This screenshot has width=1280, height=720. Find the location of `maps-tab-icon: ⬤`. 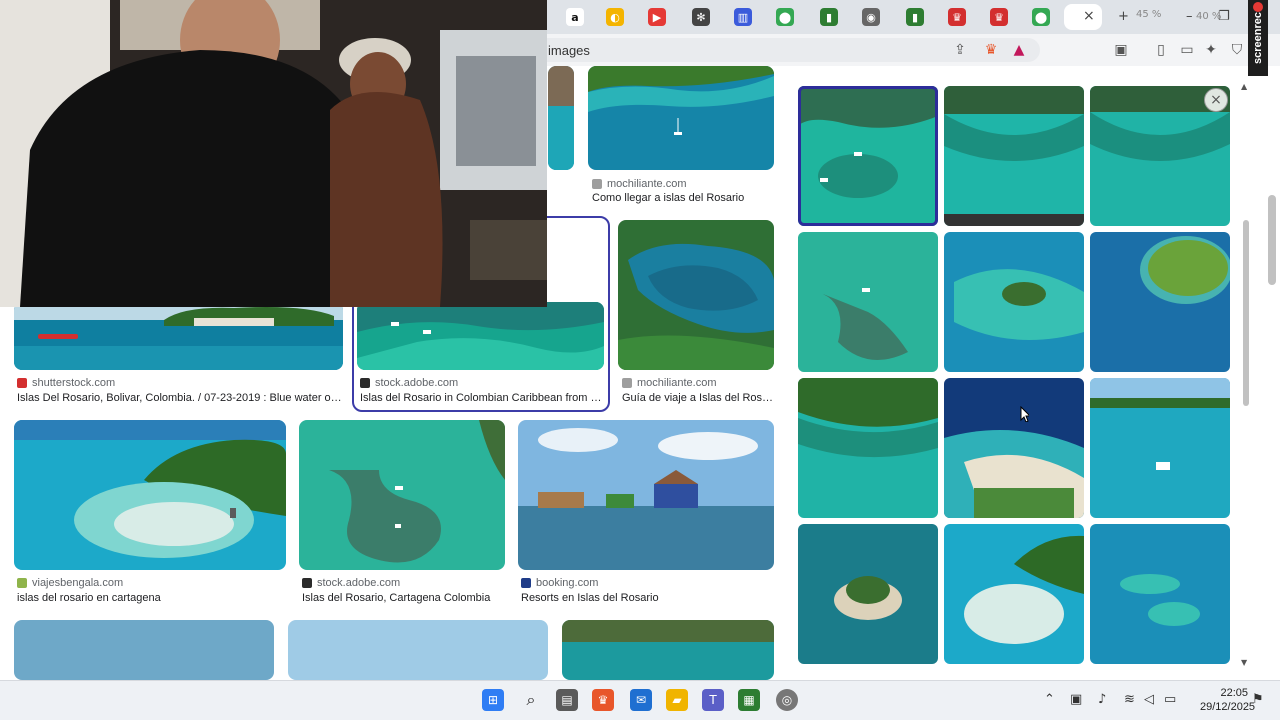

maps-tab-icon: ⬤ is located at coordinates (785, 17).